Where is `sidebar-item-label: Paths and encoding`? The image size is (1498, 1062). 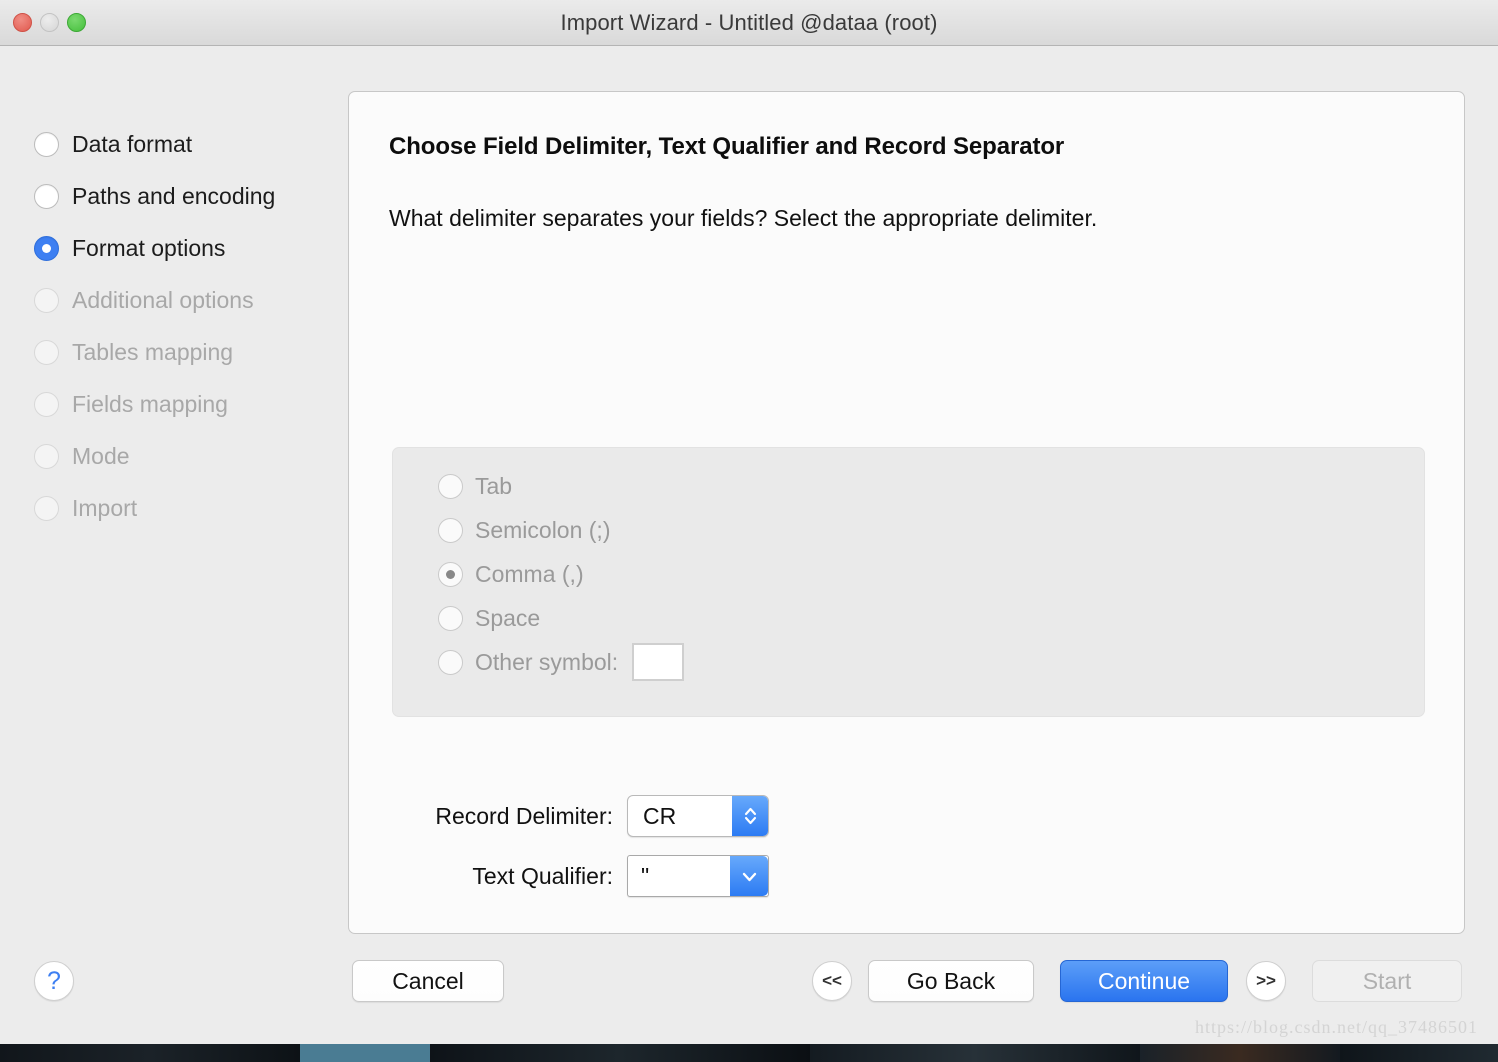
sidebar-item-label: Paths and encoding is located at coordinates (174, 195).